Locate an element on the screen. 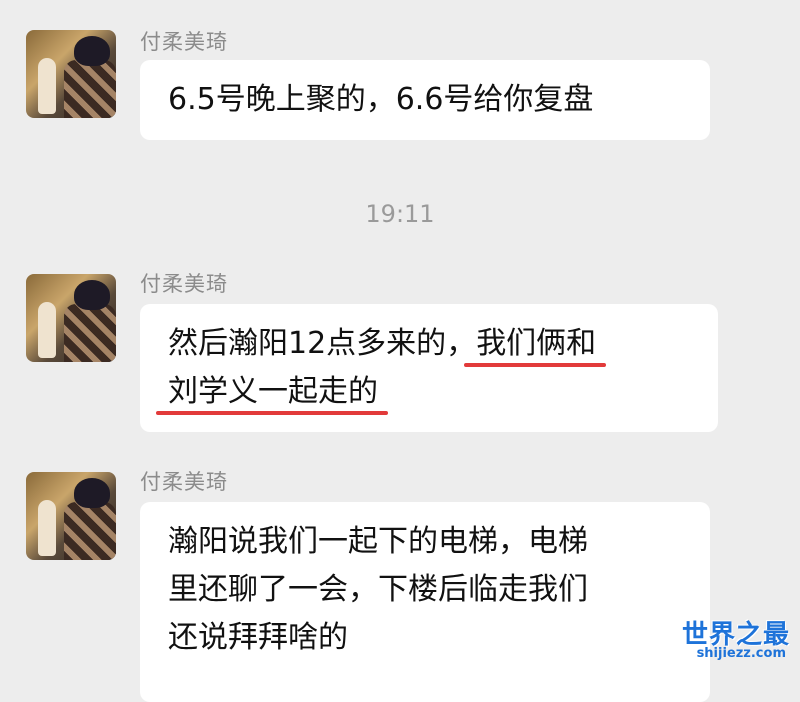 Image resolution: width=800 pixels, height=702 pixels. message-text: 6.5号晚上聚的，6.6号给你复盘 is located at coordinates (381, 99).